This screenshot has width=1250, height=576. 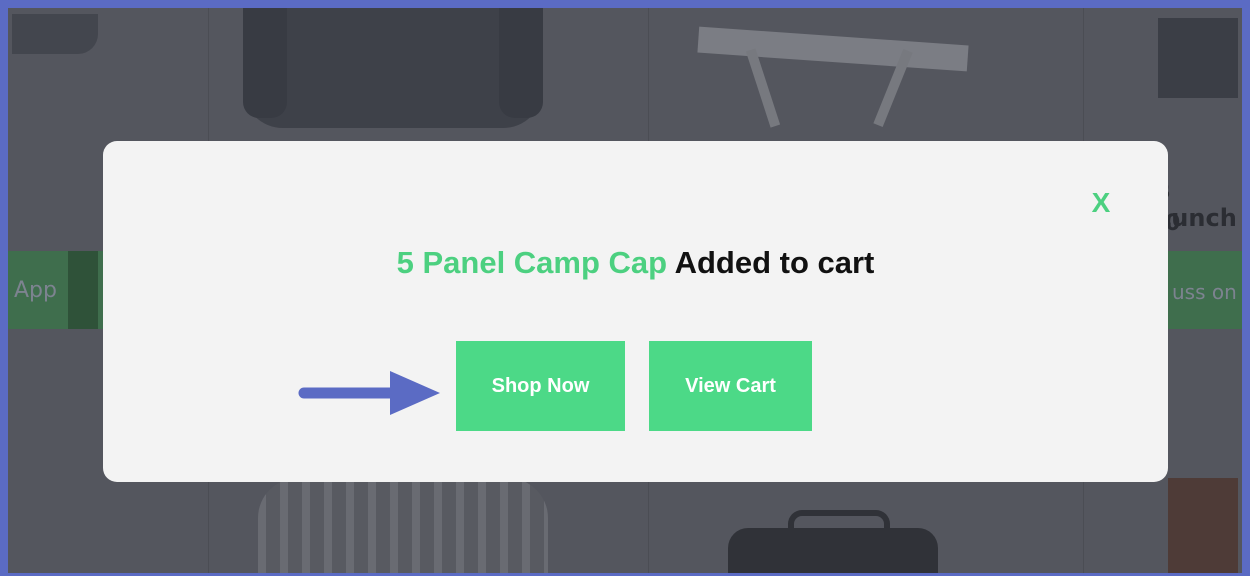 What do you see at coordinates (35, 290) in the screenshot?
I see `background-bar-text-left: App` at bounding box center [35, 290].